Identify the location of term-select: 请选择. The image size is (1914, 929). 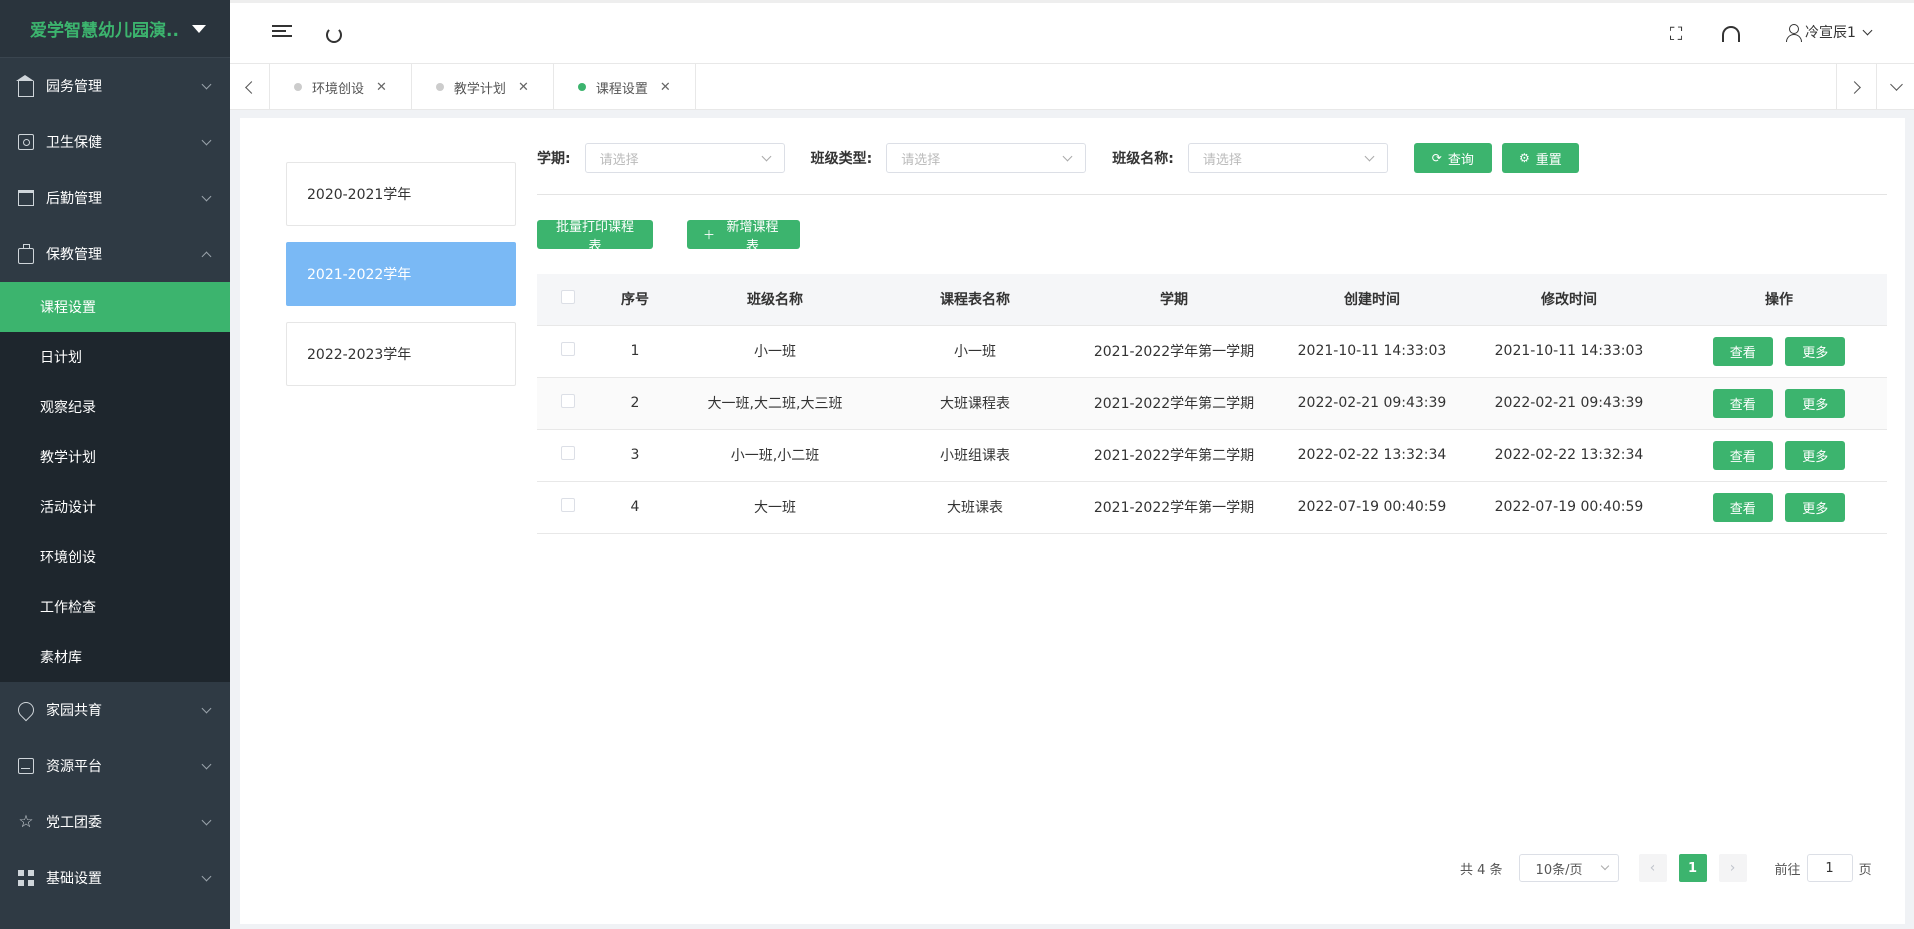
(684, 158).